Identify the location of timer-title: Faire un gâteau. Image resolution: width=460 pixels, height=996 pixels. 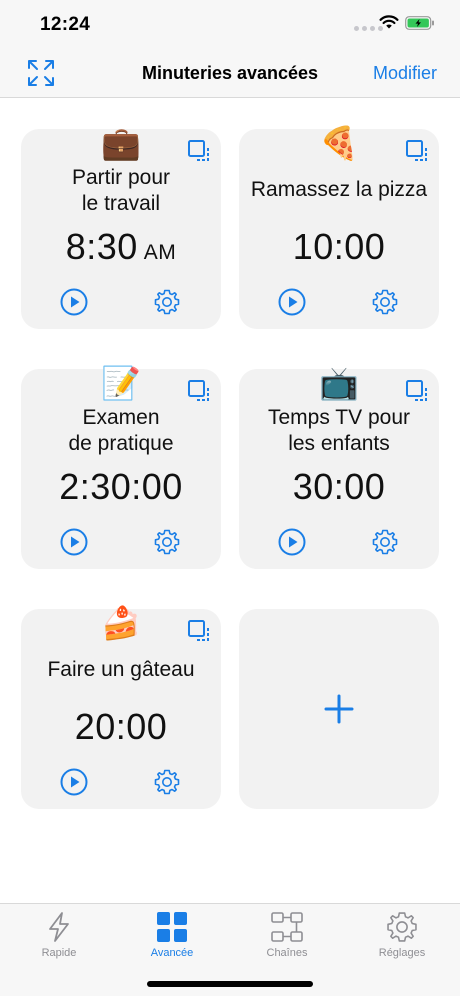
(121, 669).